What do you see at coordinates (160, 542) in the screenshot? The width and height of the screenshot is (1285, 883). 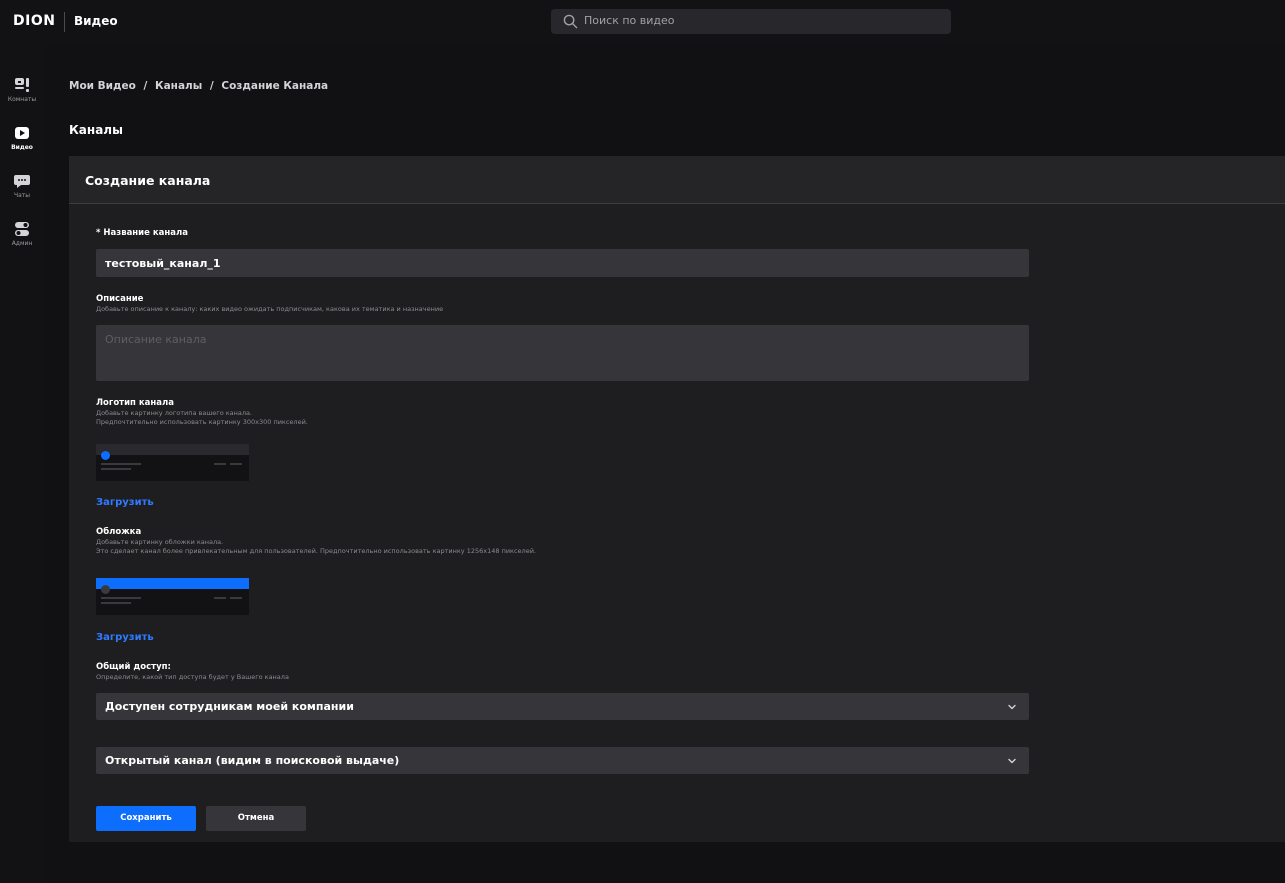 I see `cover-hint-1: Добавьте картинку обложки канала.` at bounding box center [160, 542].